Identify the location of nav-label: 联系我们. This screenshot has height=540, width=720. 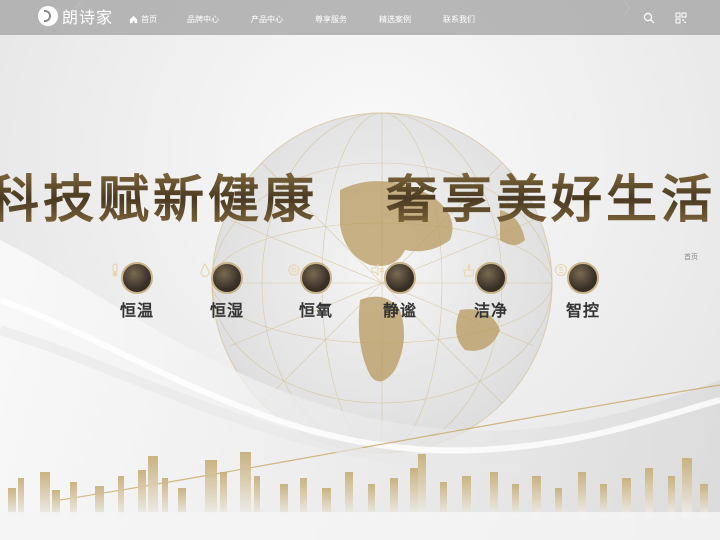
(459, 19).